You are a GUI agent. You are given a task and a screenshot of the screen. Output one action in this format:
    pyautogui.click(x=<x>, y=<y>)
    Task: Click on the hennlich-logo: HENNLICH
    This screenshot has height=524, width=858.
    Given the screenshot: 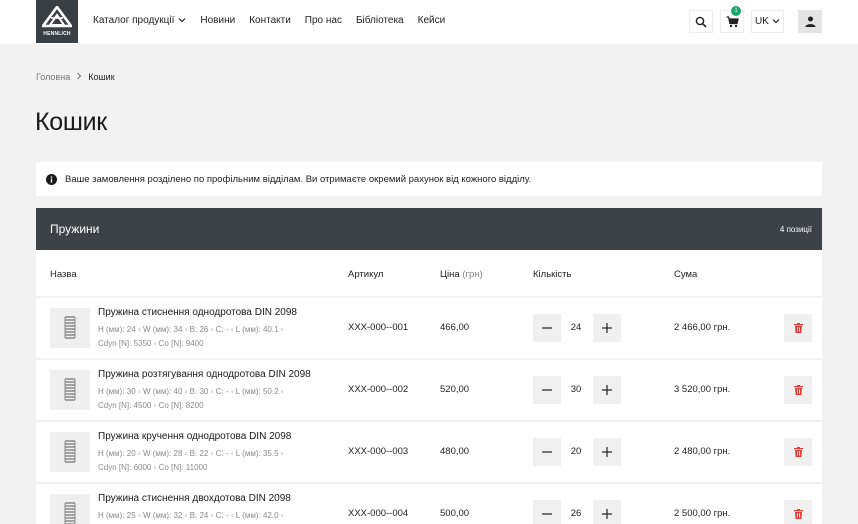 What is the action you would take?
    pyautogui.click(x=57, y=21)
    